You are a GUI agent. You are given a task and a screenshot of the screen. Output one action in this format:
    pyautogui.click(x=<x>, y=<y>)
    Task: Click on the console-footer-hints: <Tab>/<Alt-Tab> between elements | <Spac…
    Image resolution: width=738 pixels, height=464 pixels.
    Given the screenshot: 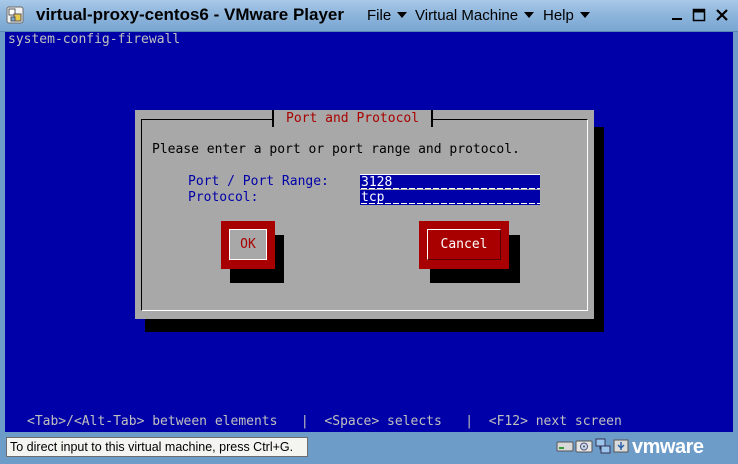 What is the action you would take?
    pyautogui.click(x=324, y=421)
    